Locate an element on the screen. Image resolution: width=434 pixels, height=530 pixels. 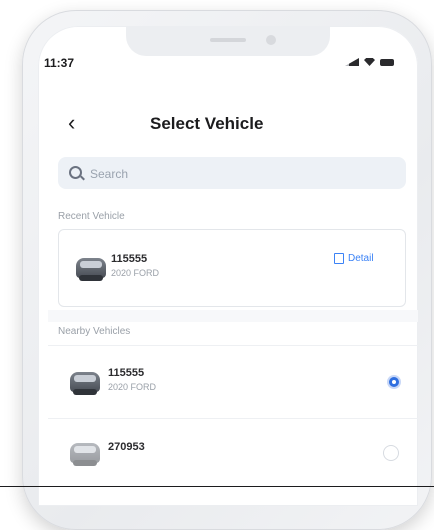
recent-vehicle-id: 115555 is located at coordinates (129, 259).